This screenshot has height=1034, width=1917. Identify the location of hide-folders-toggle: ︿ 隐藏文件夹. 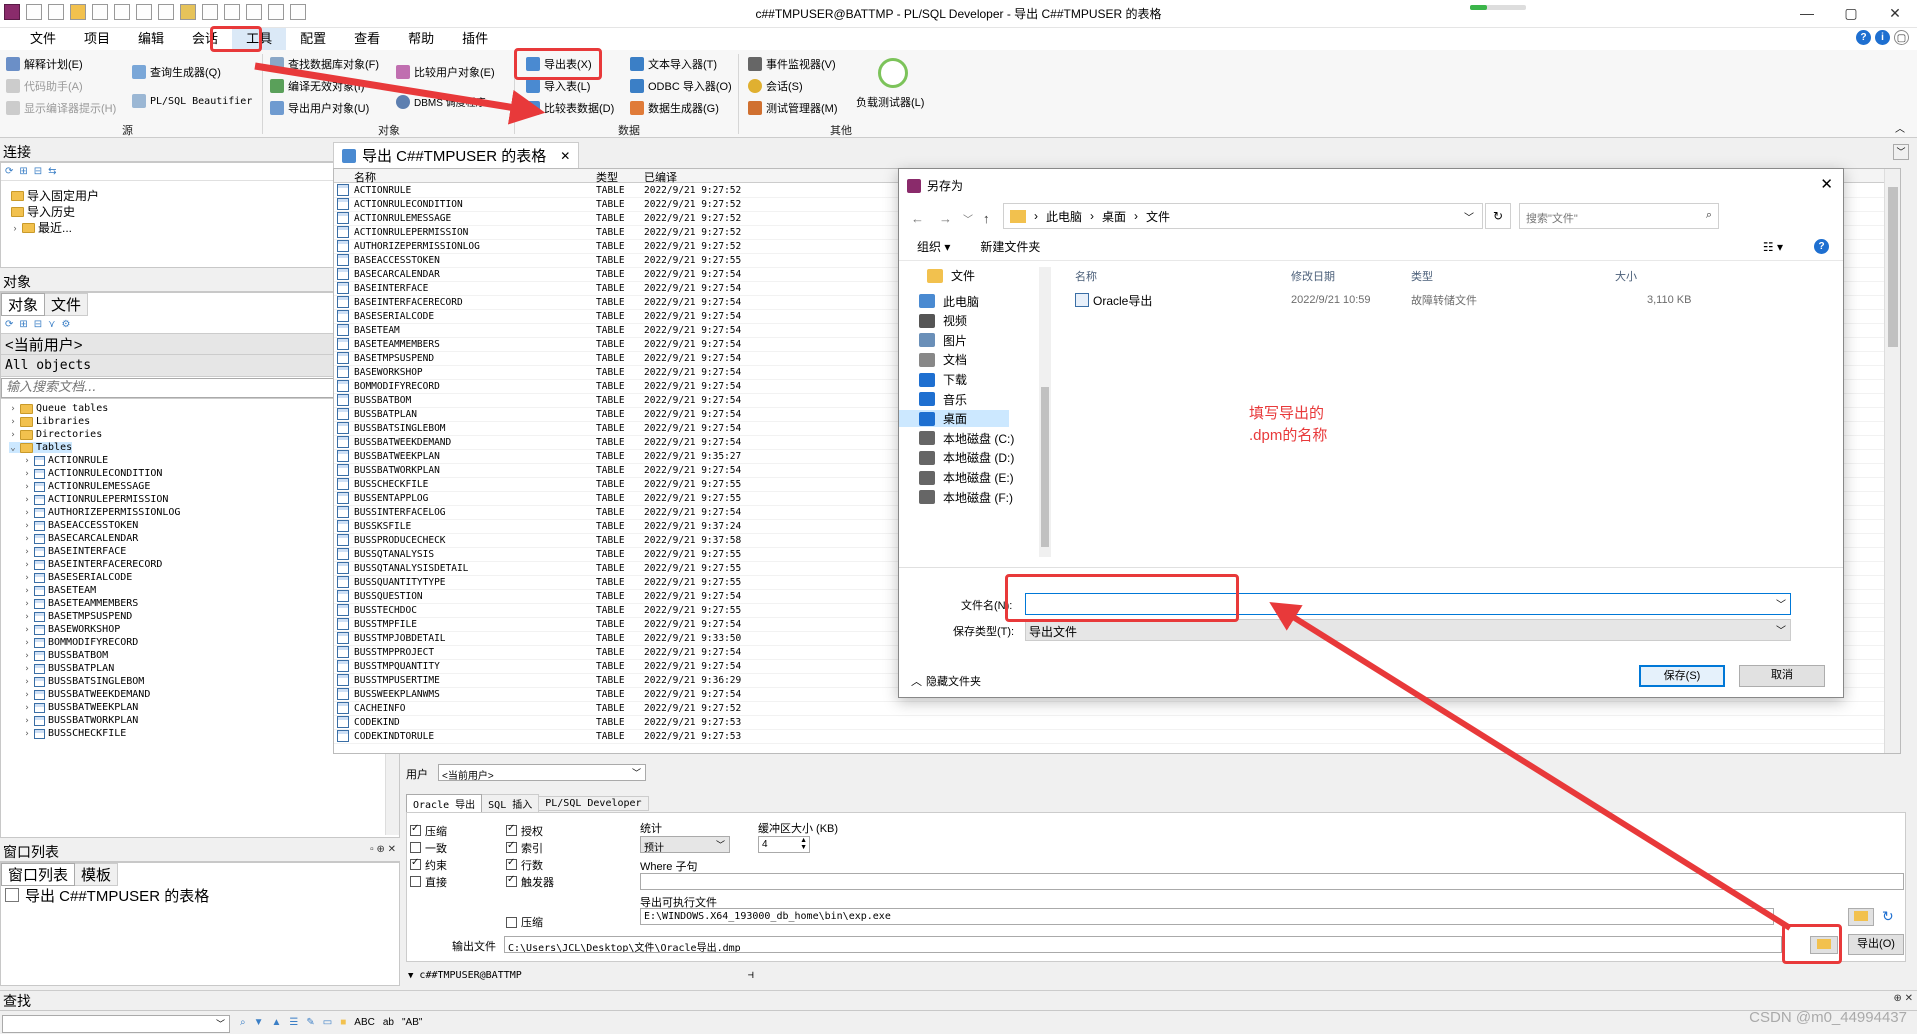
(946, 681).